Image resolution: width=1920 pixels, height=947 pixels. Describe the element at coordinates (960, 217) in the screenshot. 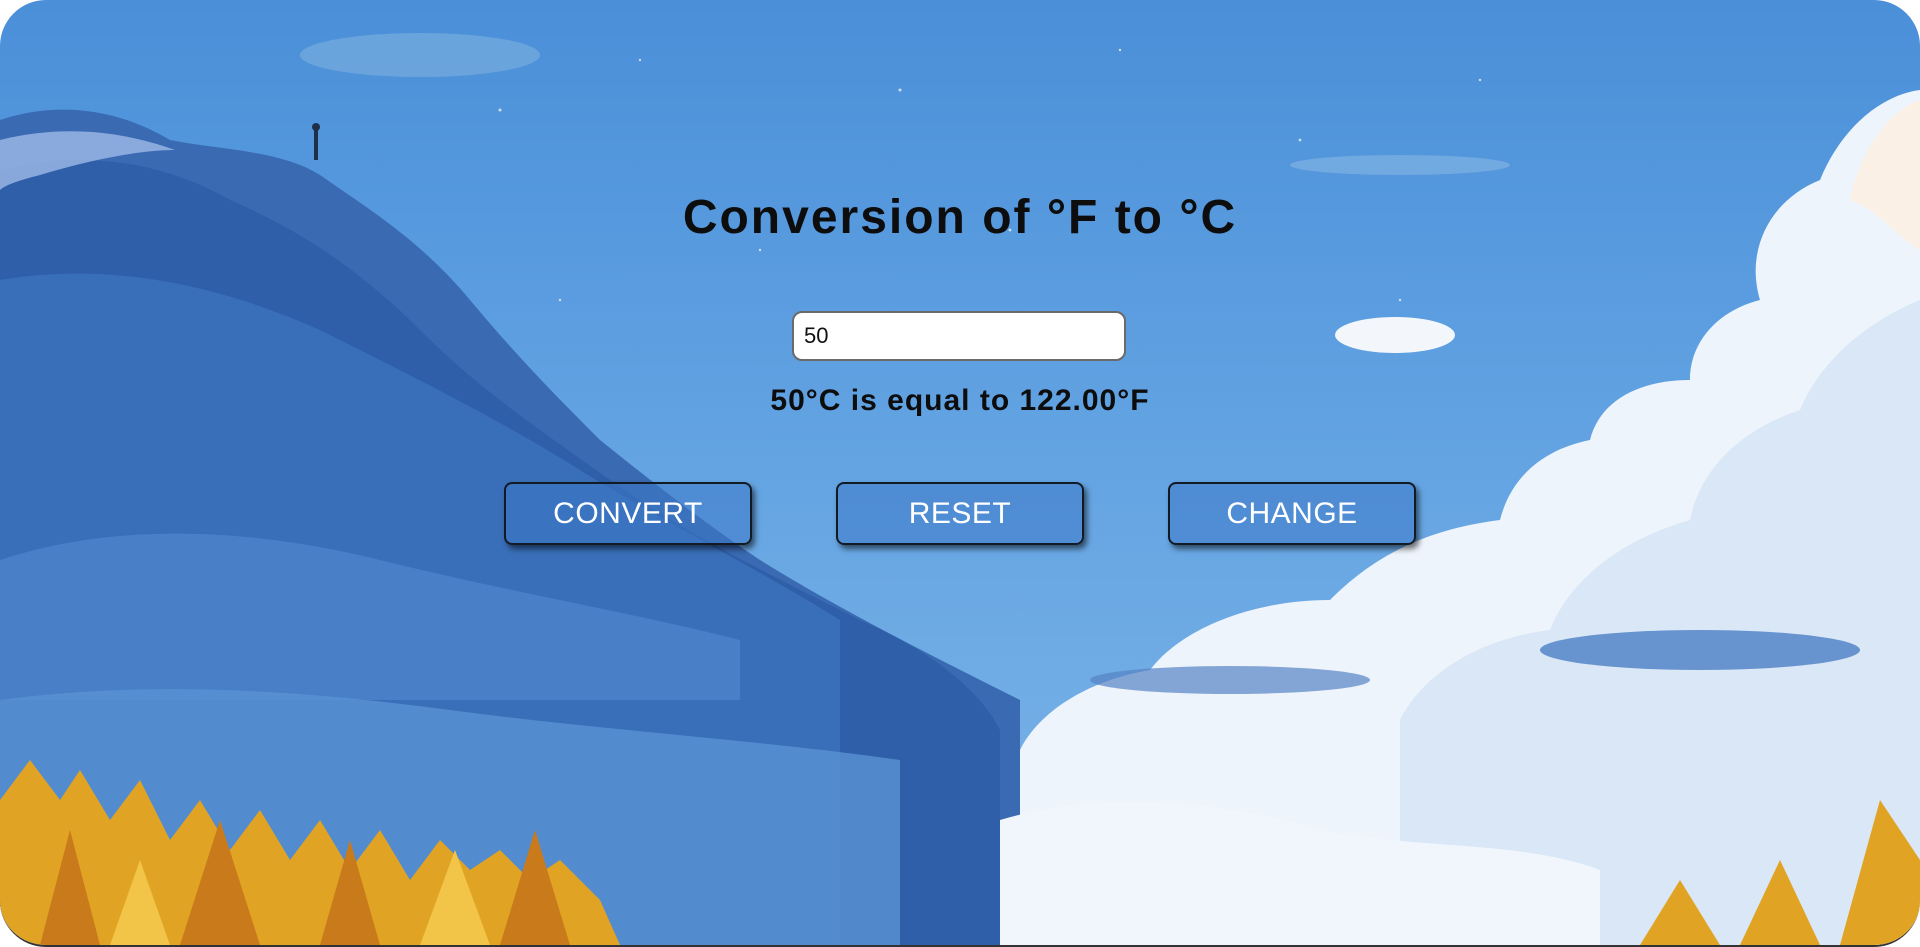

I see `page-title: Conversion of °F to °C` at that location.